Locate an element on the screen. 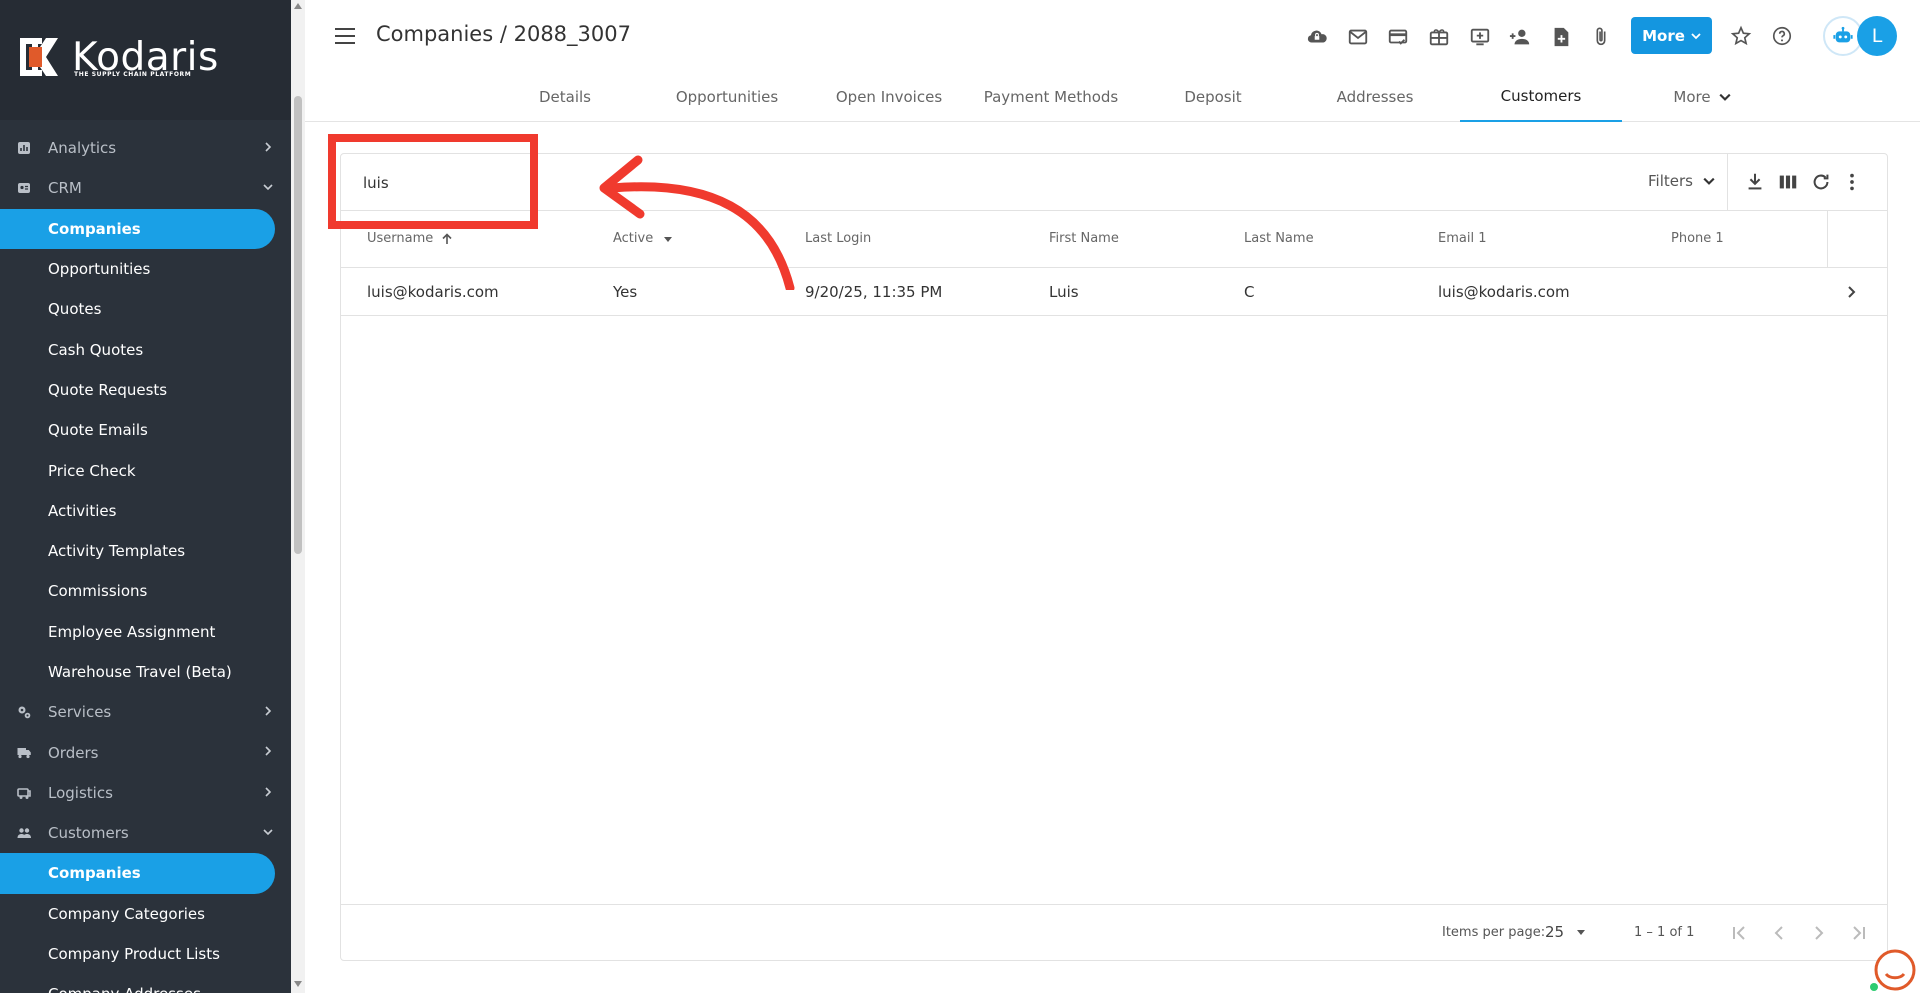 The width and height of the screenshot is (1920, 993). scroll-down-icon is located at coordinates (298, 984).